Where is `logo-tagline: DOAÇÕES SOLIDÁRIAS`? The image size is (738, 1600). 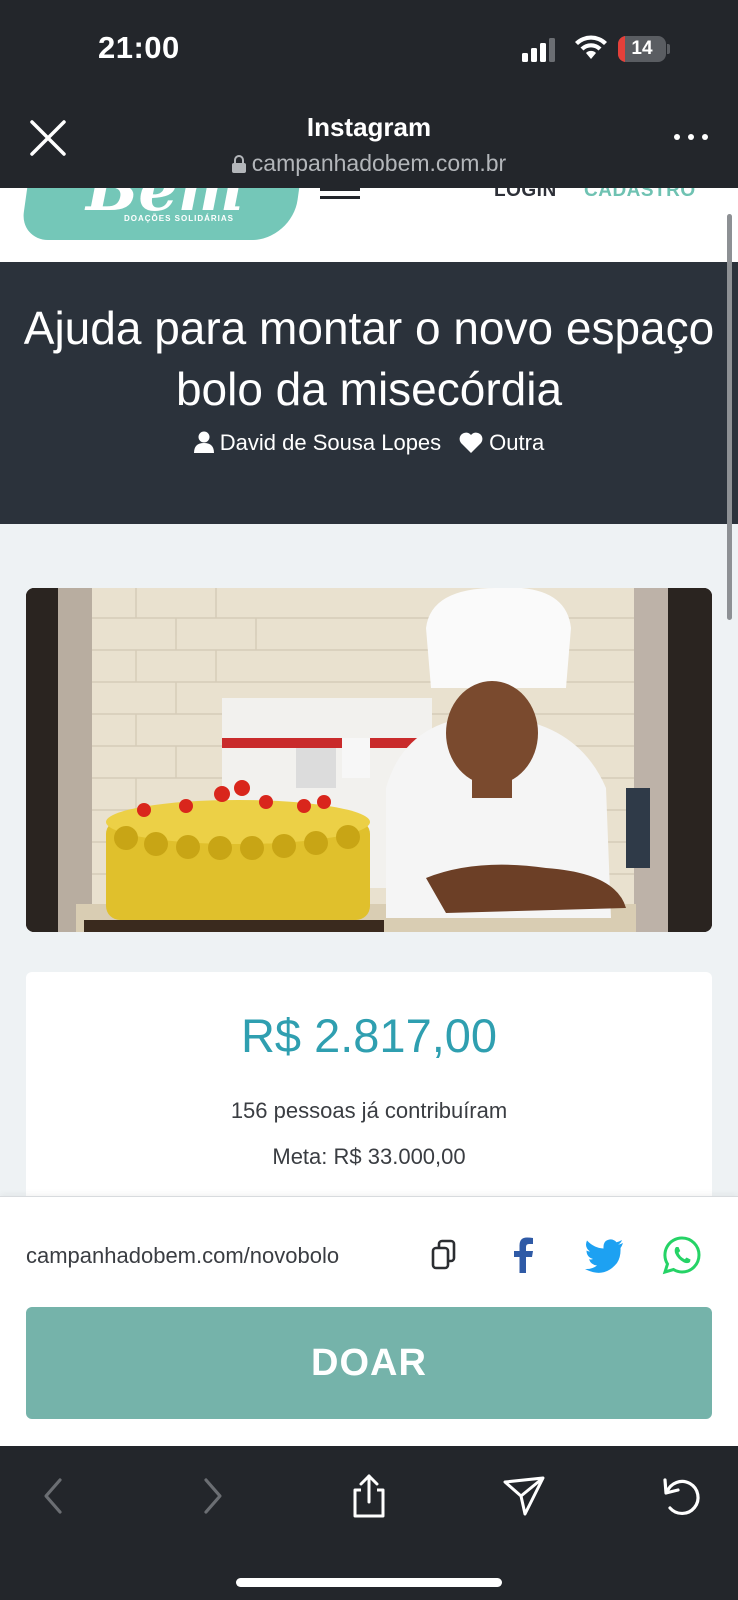
logo-tagline: DOAÇÕES SOLIDÁRIAS is located at coordinates (179, 218).